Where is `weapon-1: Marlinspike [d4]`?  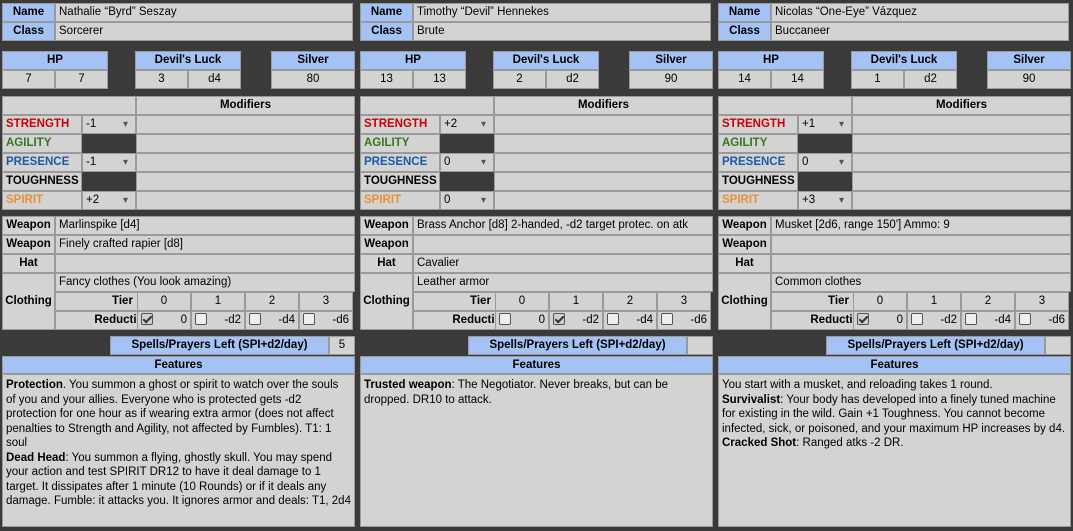 weapon-1: Marlinspike [d4] is located at coordinates (205, 225).